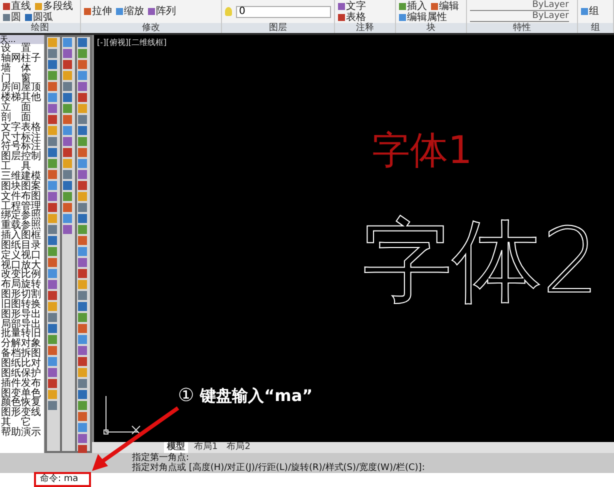 This screenshot has height=487, width=614. Describe the element at coordinates (186, 396) in the screenshot. I see `step-number: ①` at that location.